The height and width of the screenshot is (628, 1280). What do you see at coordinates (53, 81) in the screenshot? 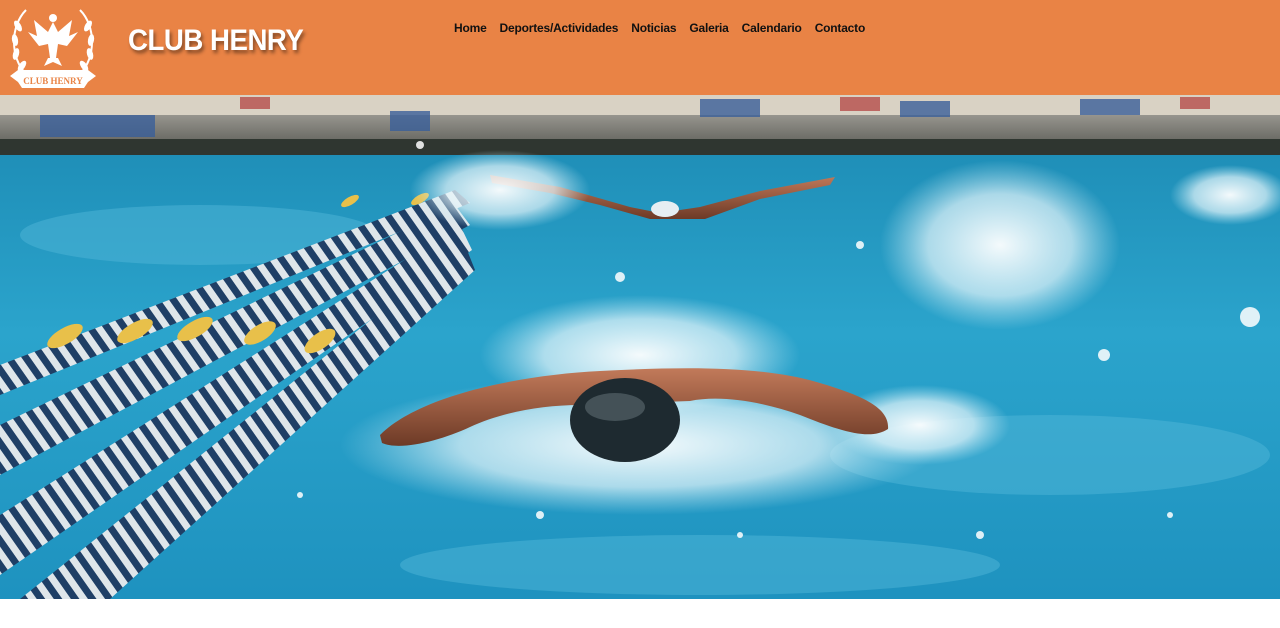
I see `svg-text: CLUB HENRY` at bounding box center [53, 81].